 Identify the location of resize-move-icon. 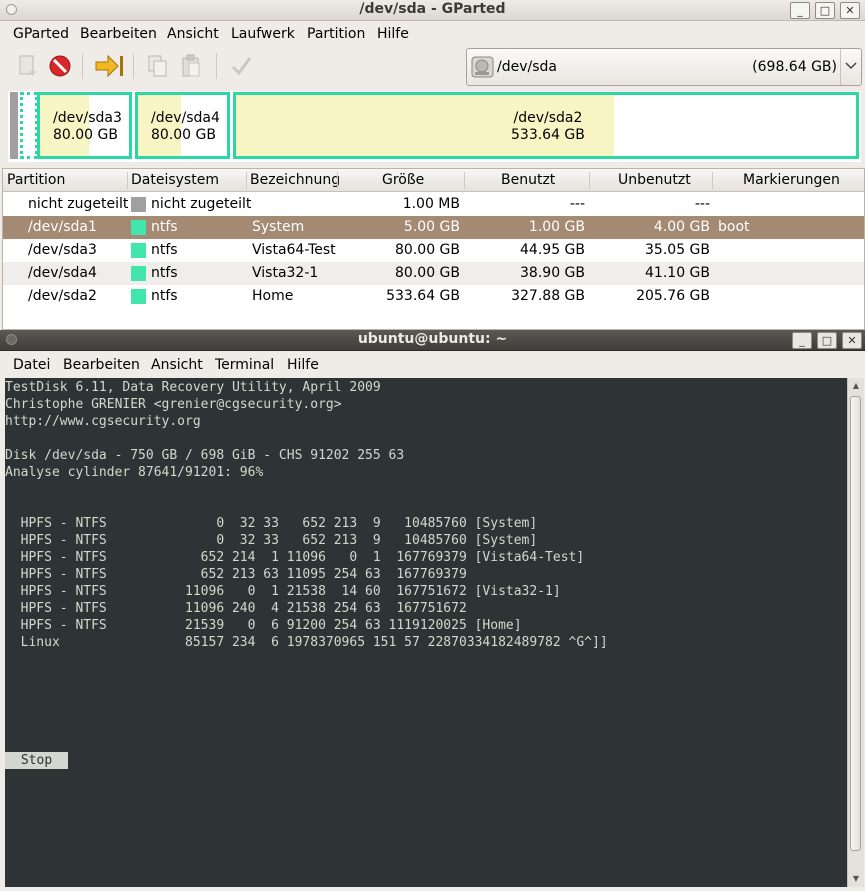
(108, 66).